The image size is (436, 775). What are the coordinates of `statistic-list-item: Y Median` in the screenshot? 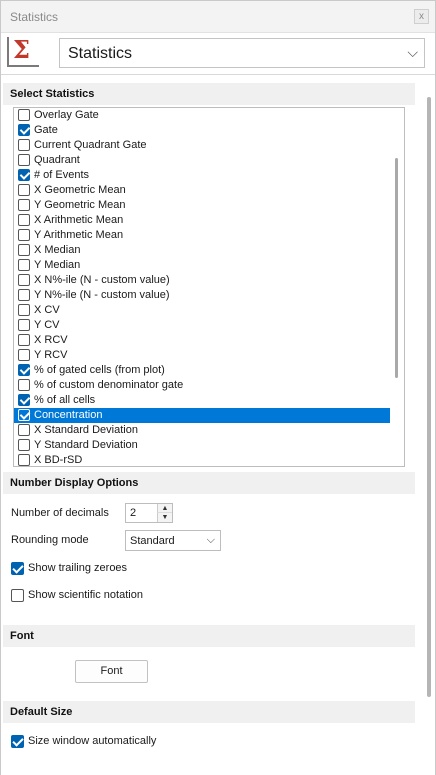 It's located at (202, 265).